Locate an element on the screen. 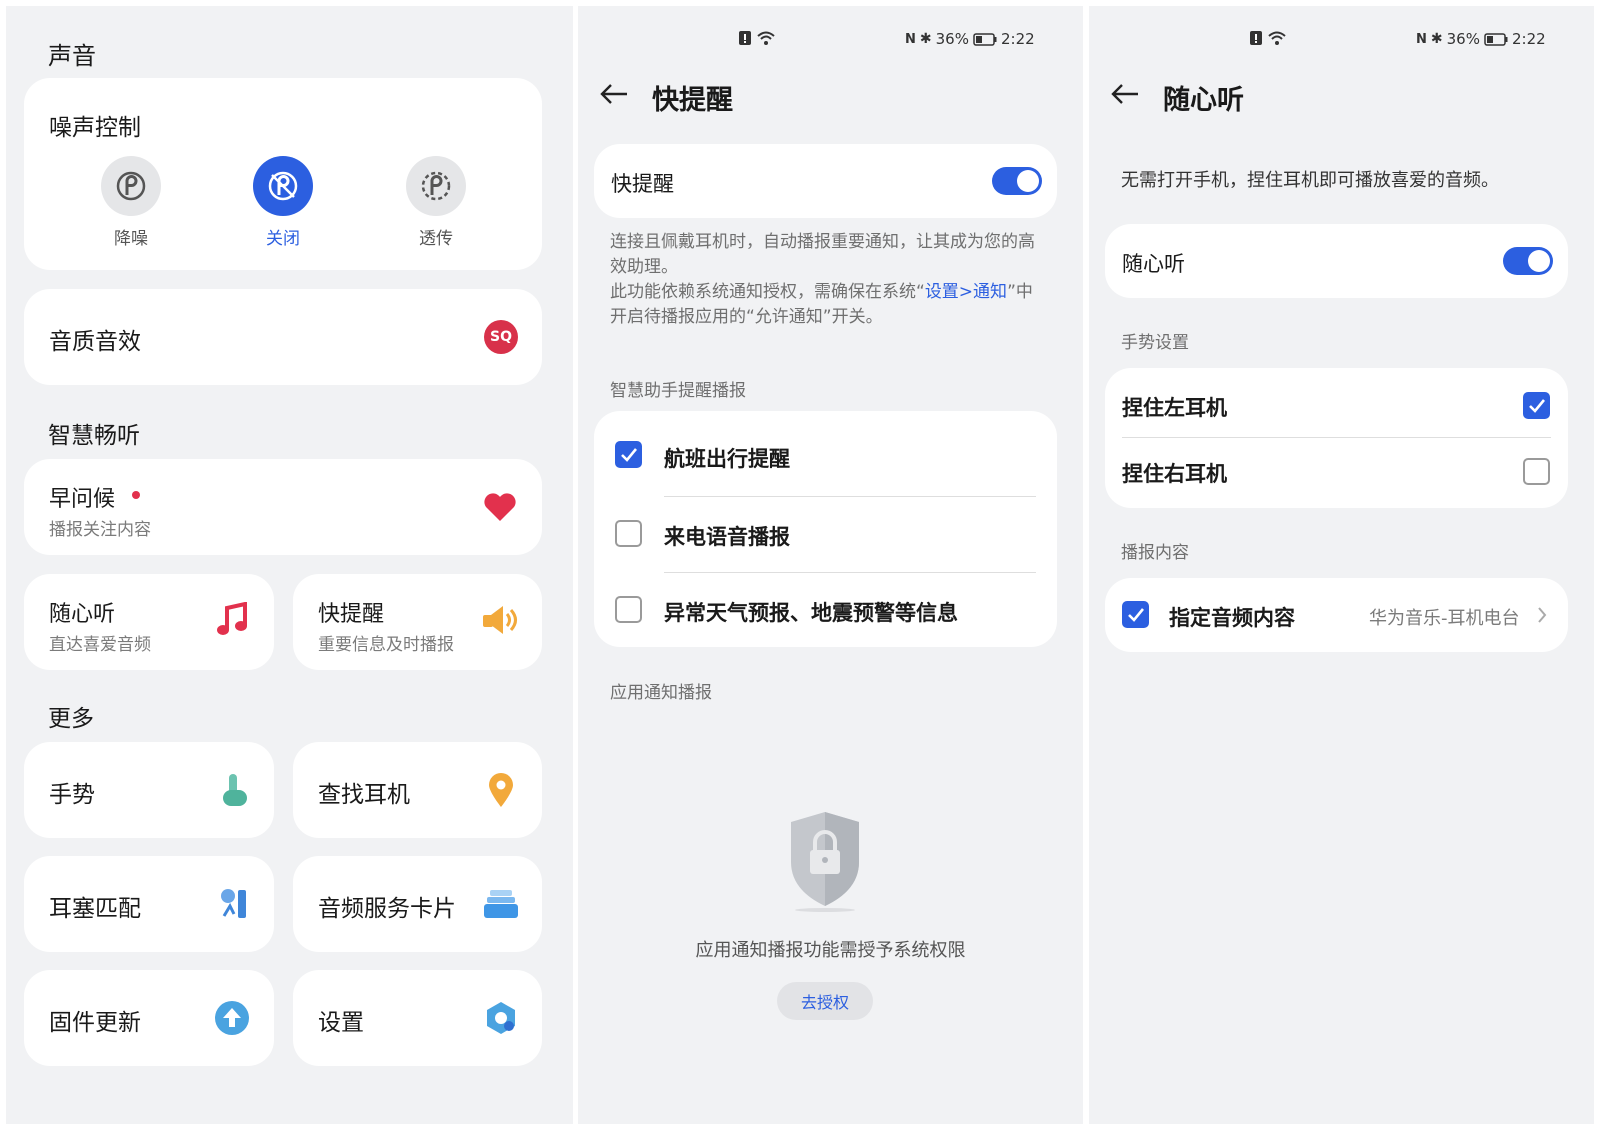 The width and height of the screenshot is (1600, 1130). find-earphones-label: 查找耳机 is located at coordinates (364, 795).